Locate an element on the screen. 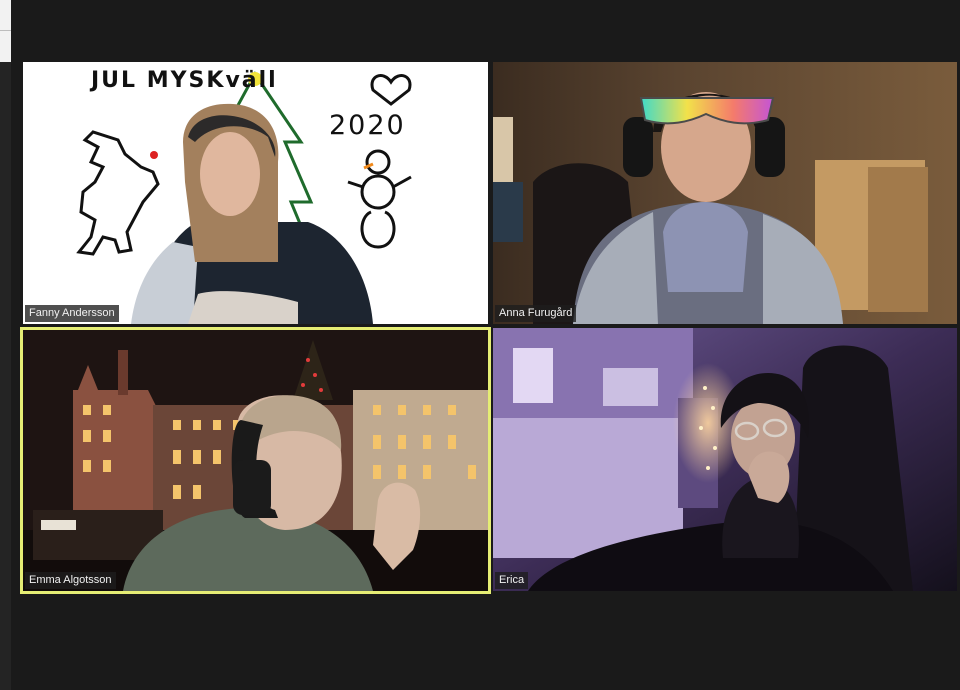  participant-name-label: Fanny Andersson is located at coordinates (72, 313).